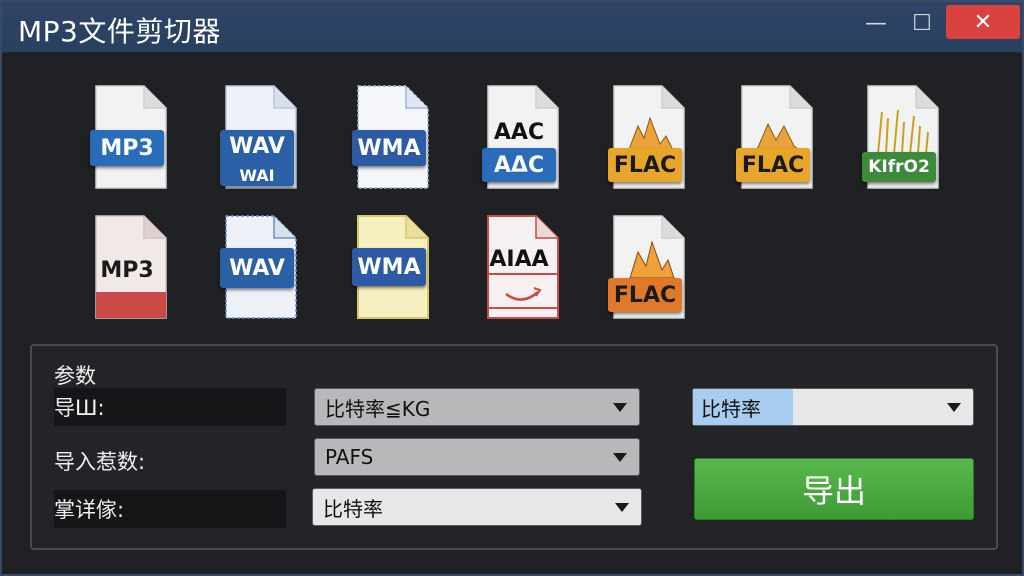  What do you see at coordinates (519, 132) in the screenshot?
I see `file-type-label: AAC` at bounding box center [519, 132].